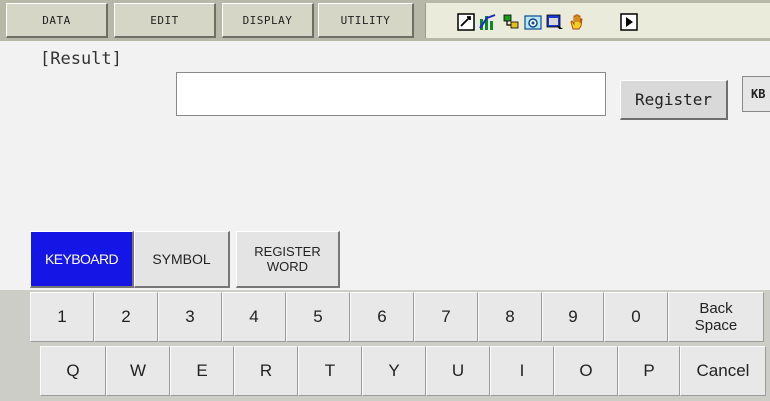  What do you see at coordinates (138, 371) in the screenshot?
I see `key-w: W` at bounding box center [138, 371].